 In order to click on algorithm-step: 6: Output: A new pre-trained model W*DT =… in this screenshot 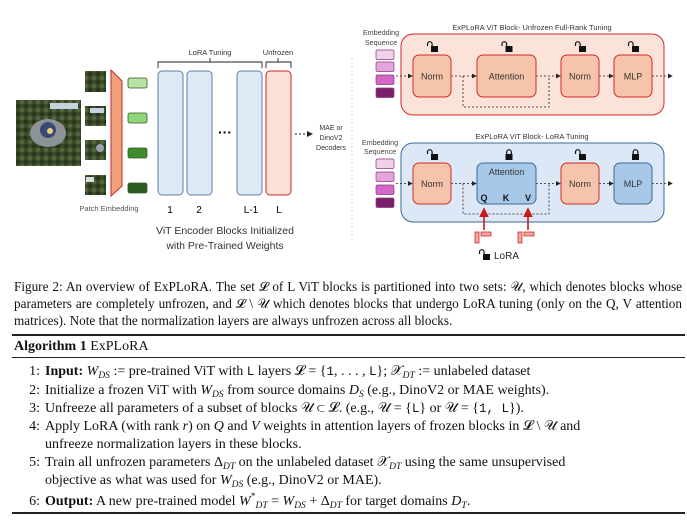, I will do `click(244, 501)`.